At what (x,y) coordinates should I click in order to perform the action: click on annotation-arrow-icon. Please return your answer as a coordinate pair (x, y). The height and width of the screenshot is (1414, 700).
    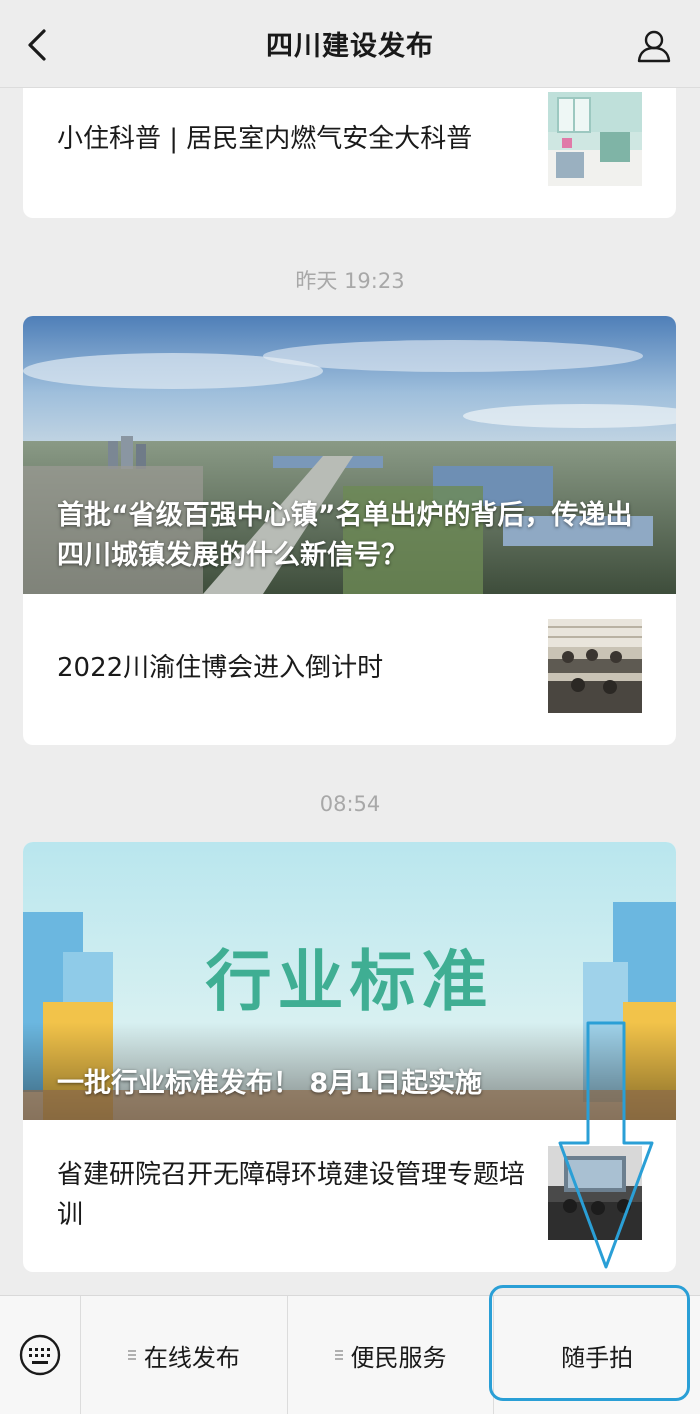
    Looking at the image, I should click on (606, 1145).